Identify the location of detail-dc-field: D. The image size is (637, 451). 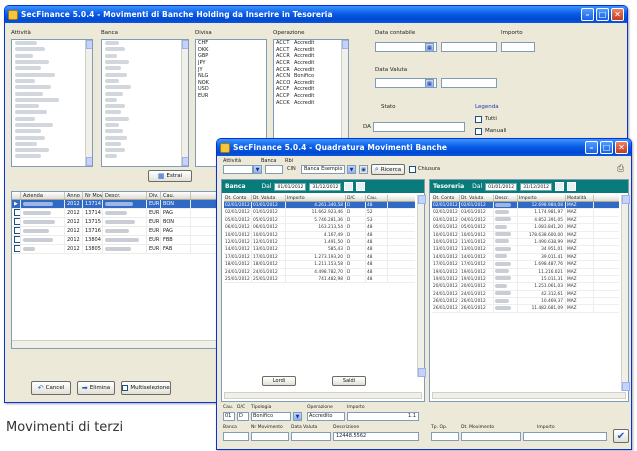
(243, 416).